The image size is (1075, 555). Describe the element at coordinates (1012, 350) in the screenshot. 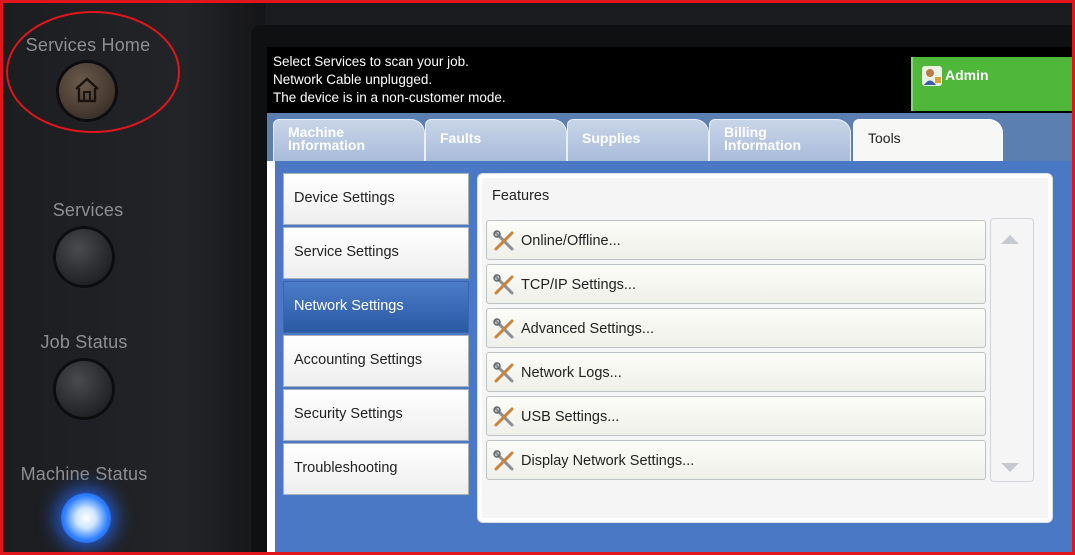

I see `scrollbar` at that location.